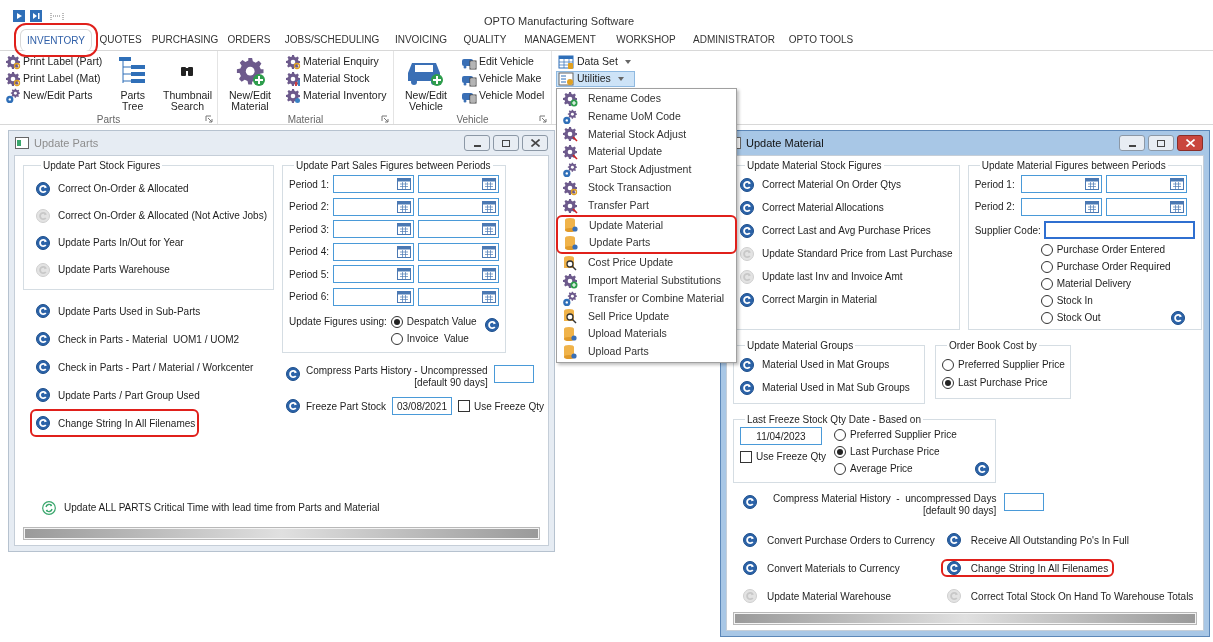 Image resolution: width=1213 pixels, height=642 pixels. I want to click on menu-item: Material Stock Adjust, so click(646, 134).